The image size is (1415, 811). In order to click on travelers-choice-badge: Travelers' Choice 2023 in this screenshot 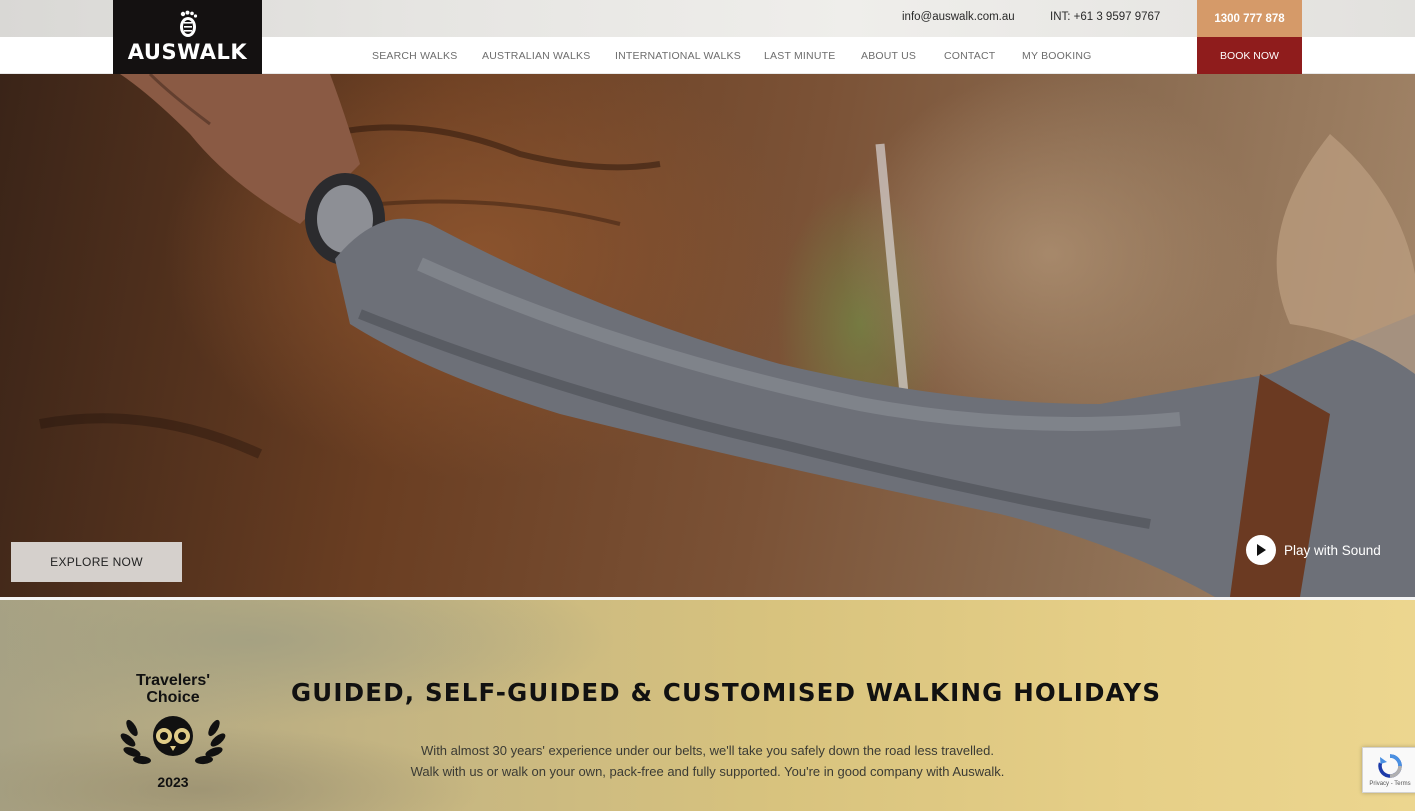, I will do `click(173, 731)`.